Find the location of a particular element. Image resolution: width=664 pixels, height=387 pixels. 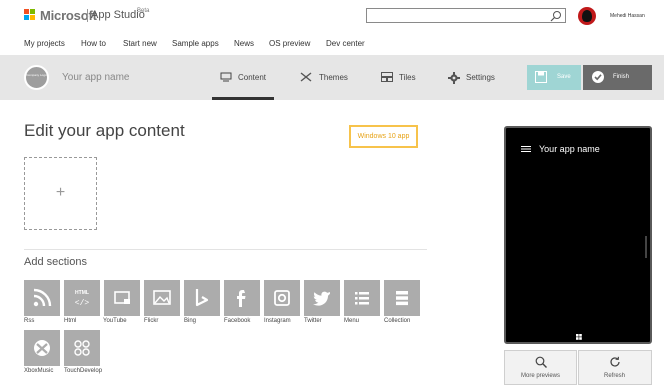

touchdevelop-icon is located at coordinates (82, 348).